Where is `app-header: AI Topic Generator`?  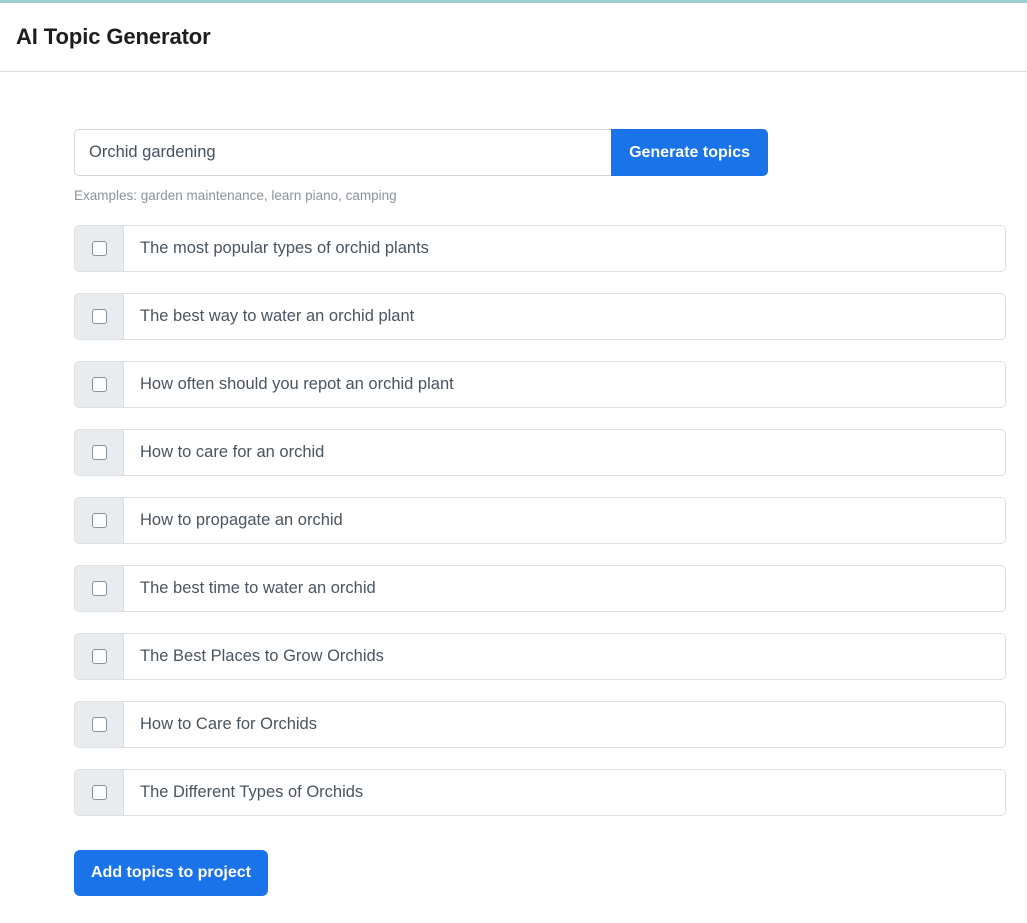 app-header: AI Topic Generator is located at coordinates (513, 37).